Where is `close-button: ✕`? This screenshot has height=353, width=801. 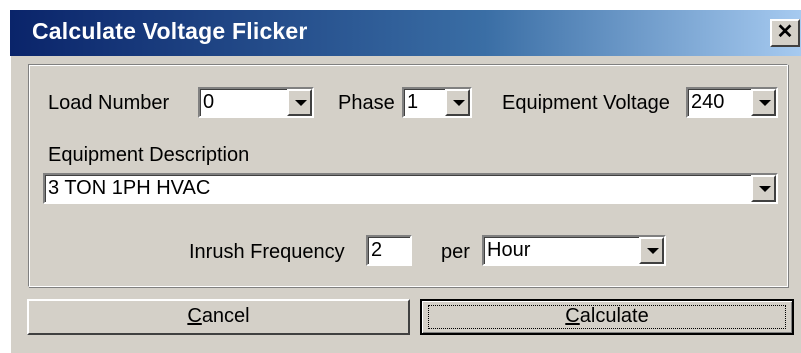
close-button: ✕ is located at coordinates (785, 33).